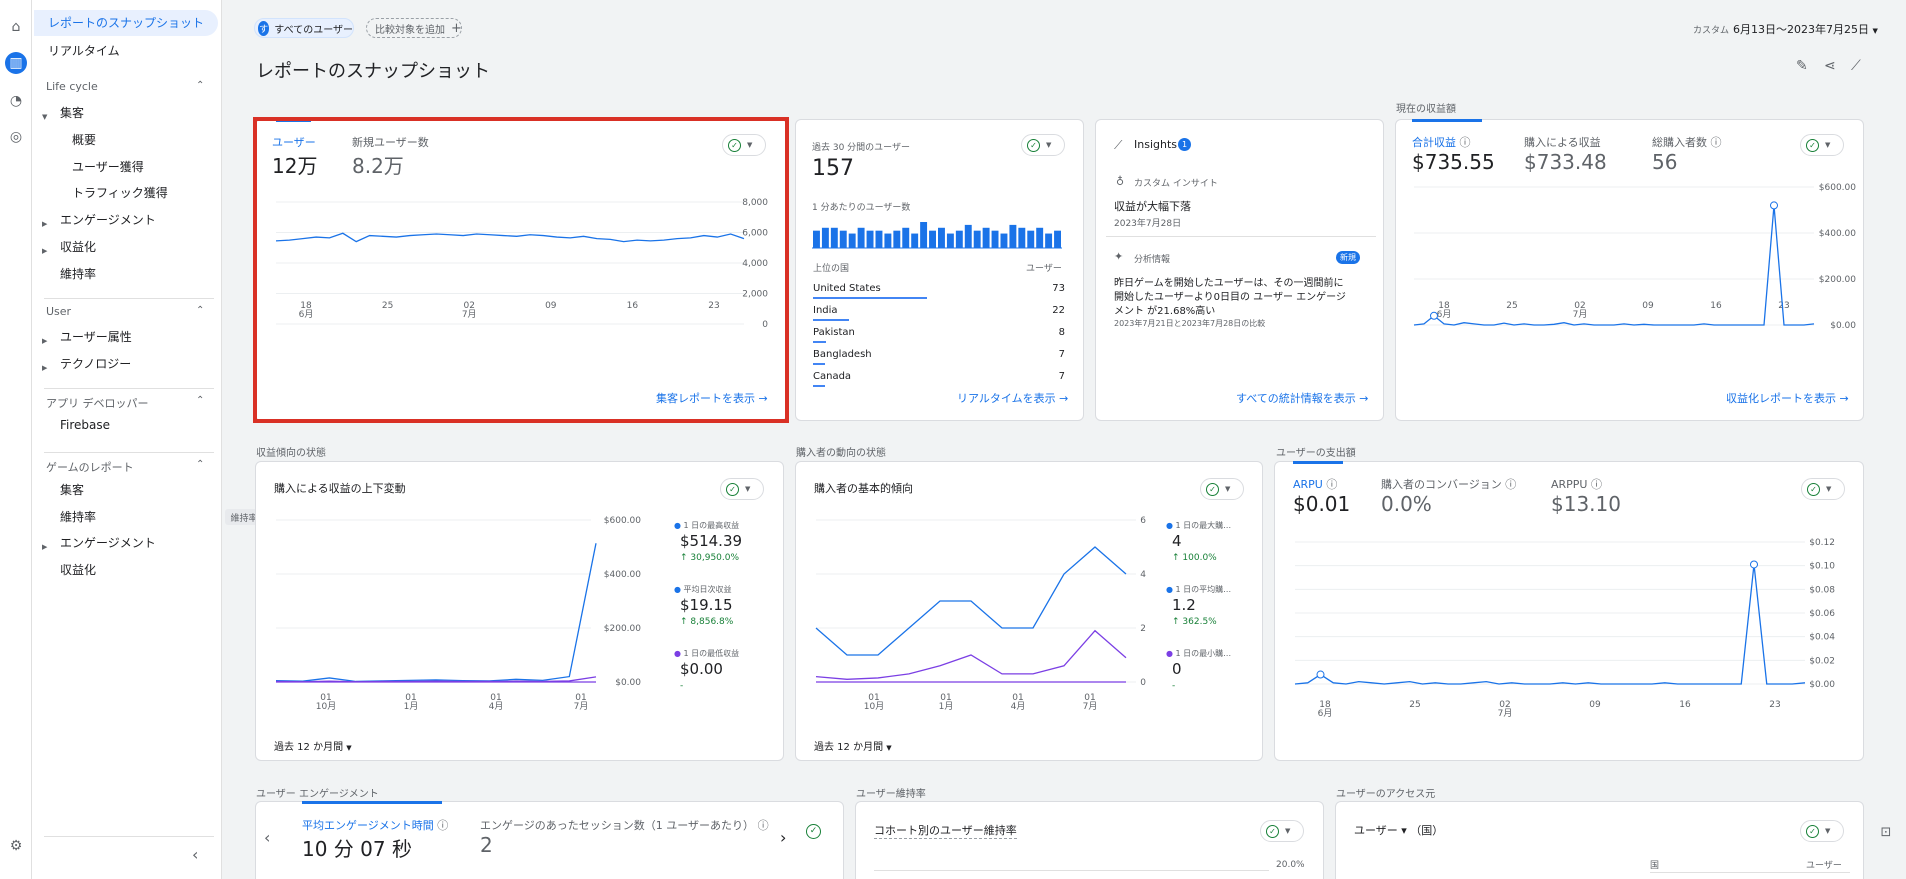 This screenshot has height=879, width=1906. Describe the element at coordinates (304, 28) in the screenshot. I see `all-users-chip: す すべてのユーザー` at that location.